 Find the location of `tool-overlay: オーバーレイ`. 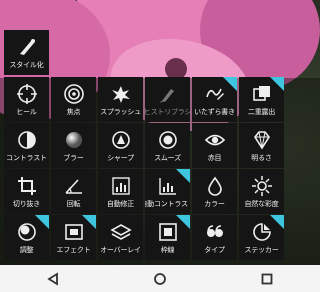

tool-overlay: オーバーレイ is located at coordinates (120, 237).